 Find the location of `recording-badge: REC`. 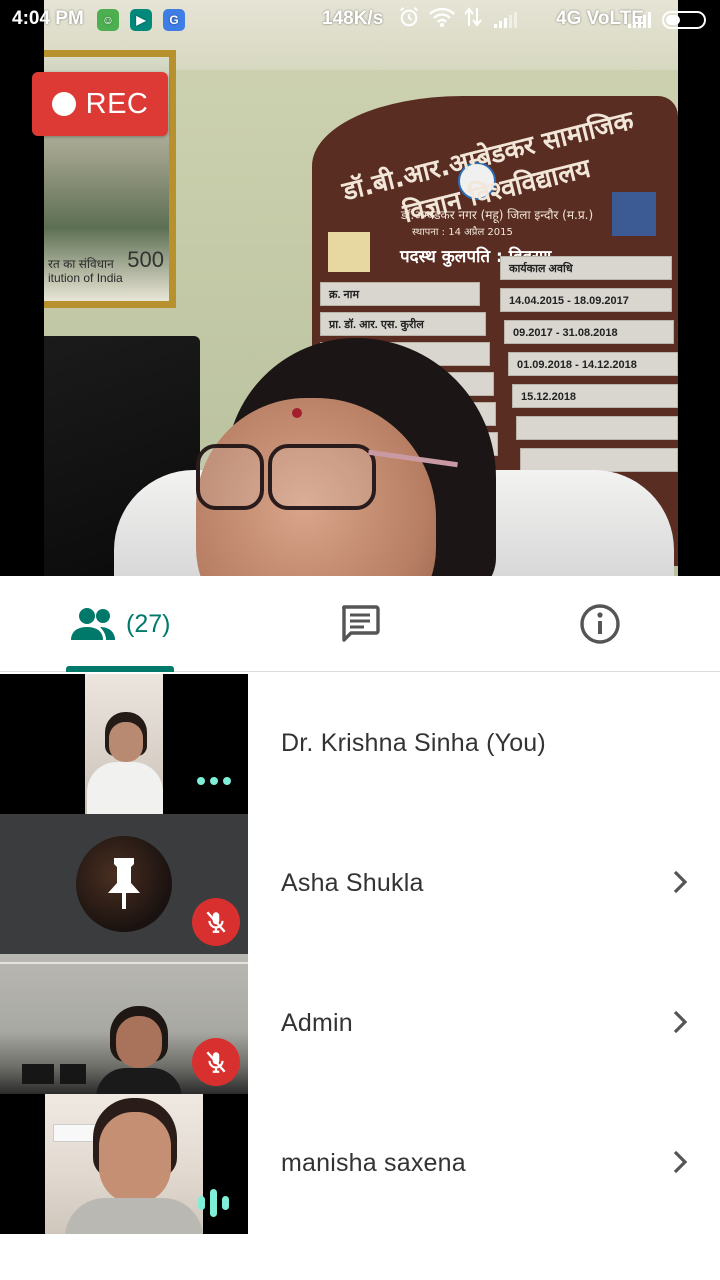

recording-badge: REC is located at coordinates (100, 104).